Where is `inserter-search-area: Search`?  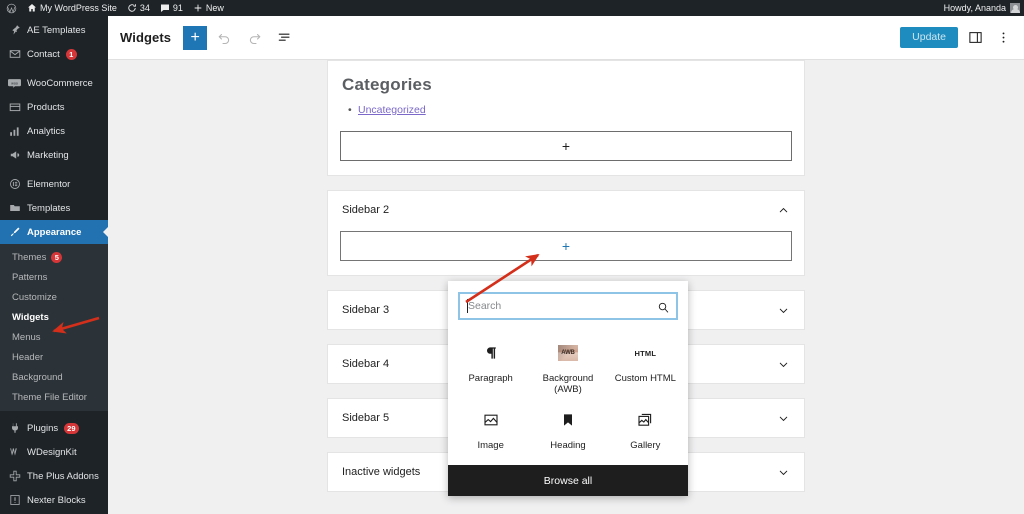
inserter-search-area: Search is located at coordinates (568, 304).